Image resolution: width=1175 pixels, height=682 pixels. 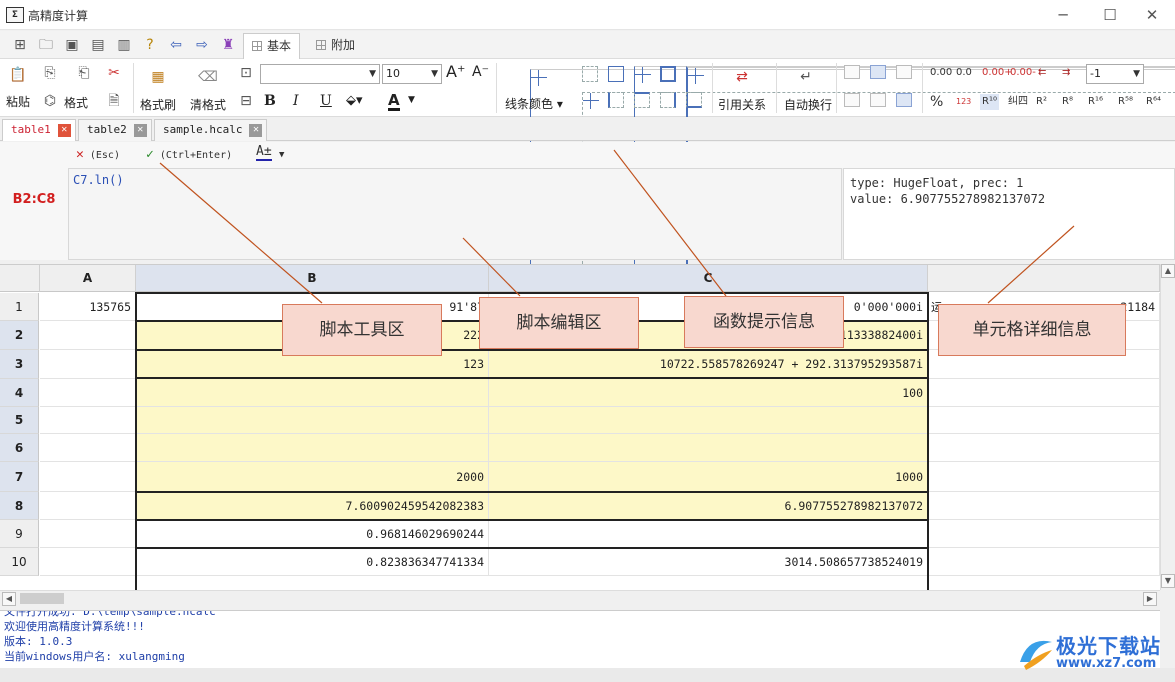 What do you see at coordinates (764, 322) in the screenshot?
I see `annotation-function-hint: 函数提示信息` at bounding box center [764, 322].